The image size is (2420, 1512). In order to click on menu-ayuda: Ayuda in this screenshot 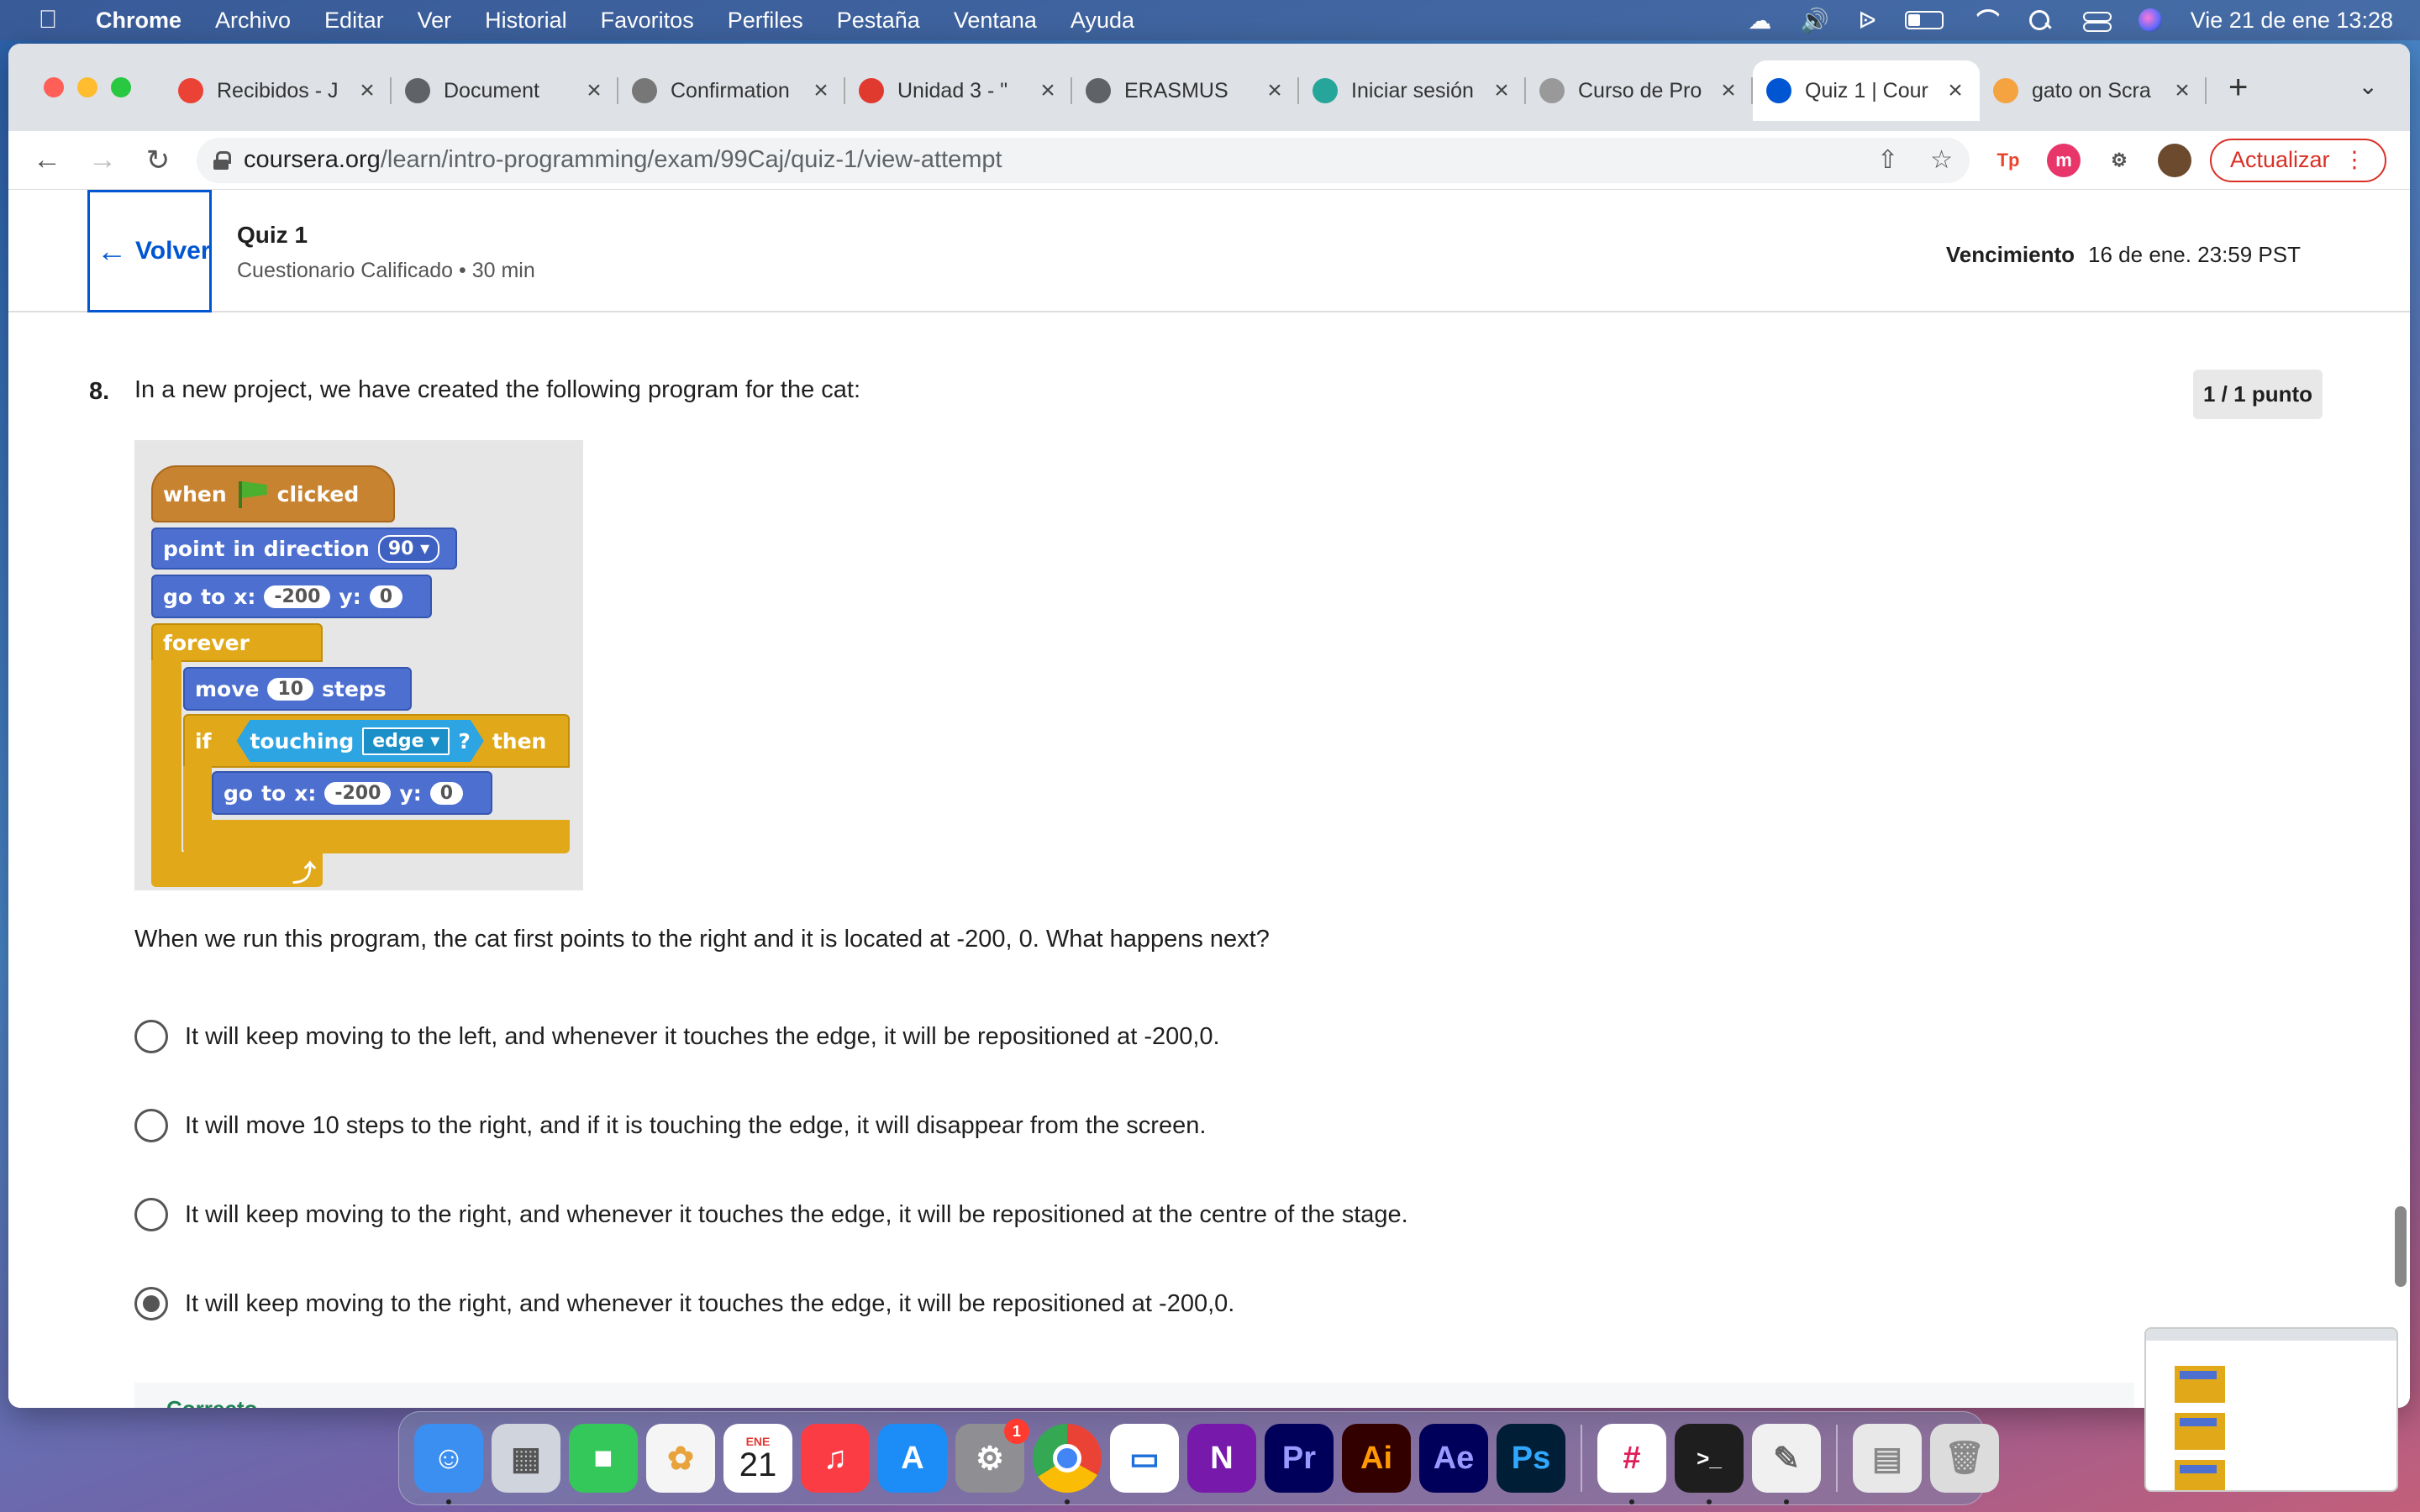, I will do `click(1103, 21)`.